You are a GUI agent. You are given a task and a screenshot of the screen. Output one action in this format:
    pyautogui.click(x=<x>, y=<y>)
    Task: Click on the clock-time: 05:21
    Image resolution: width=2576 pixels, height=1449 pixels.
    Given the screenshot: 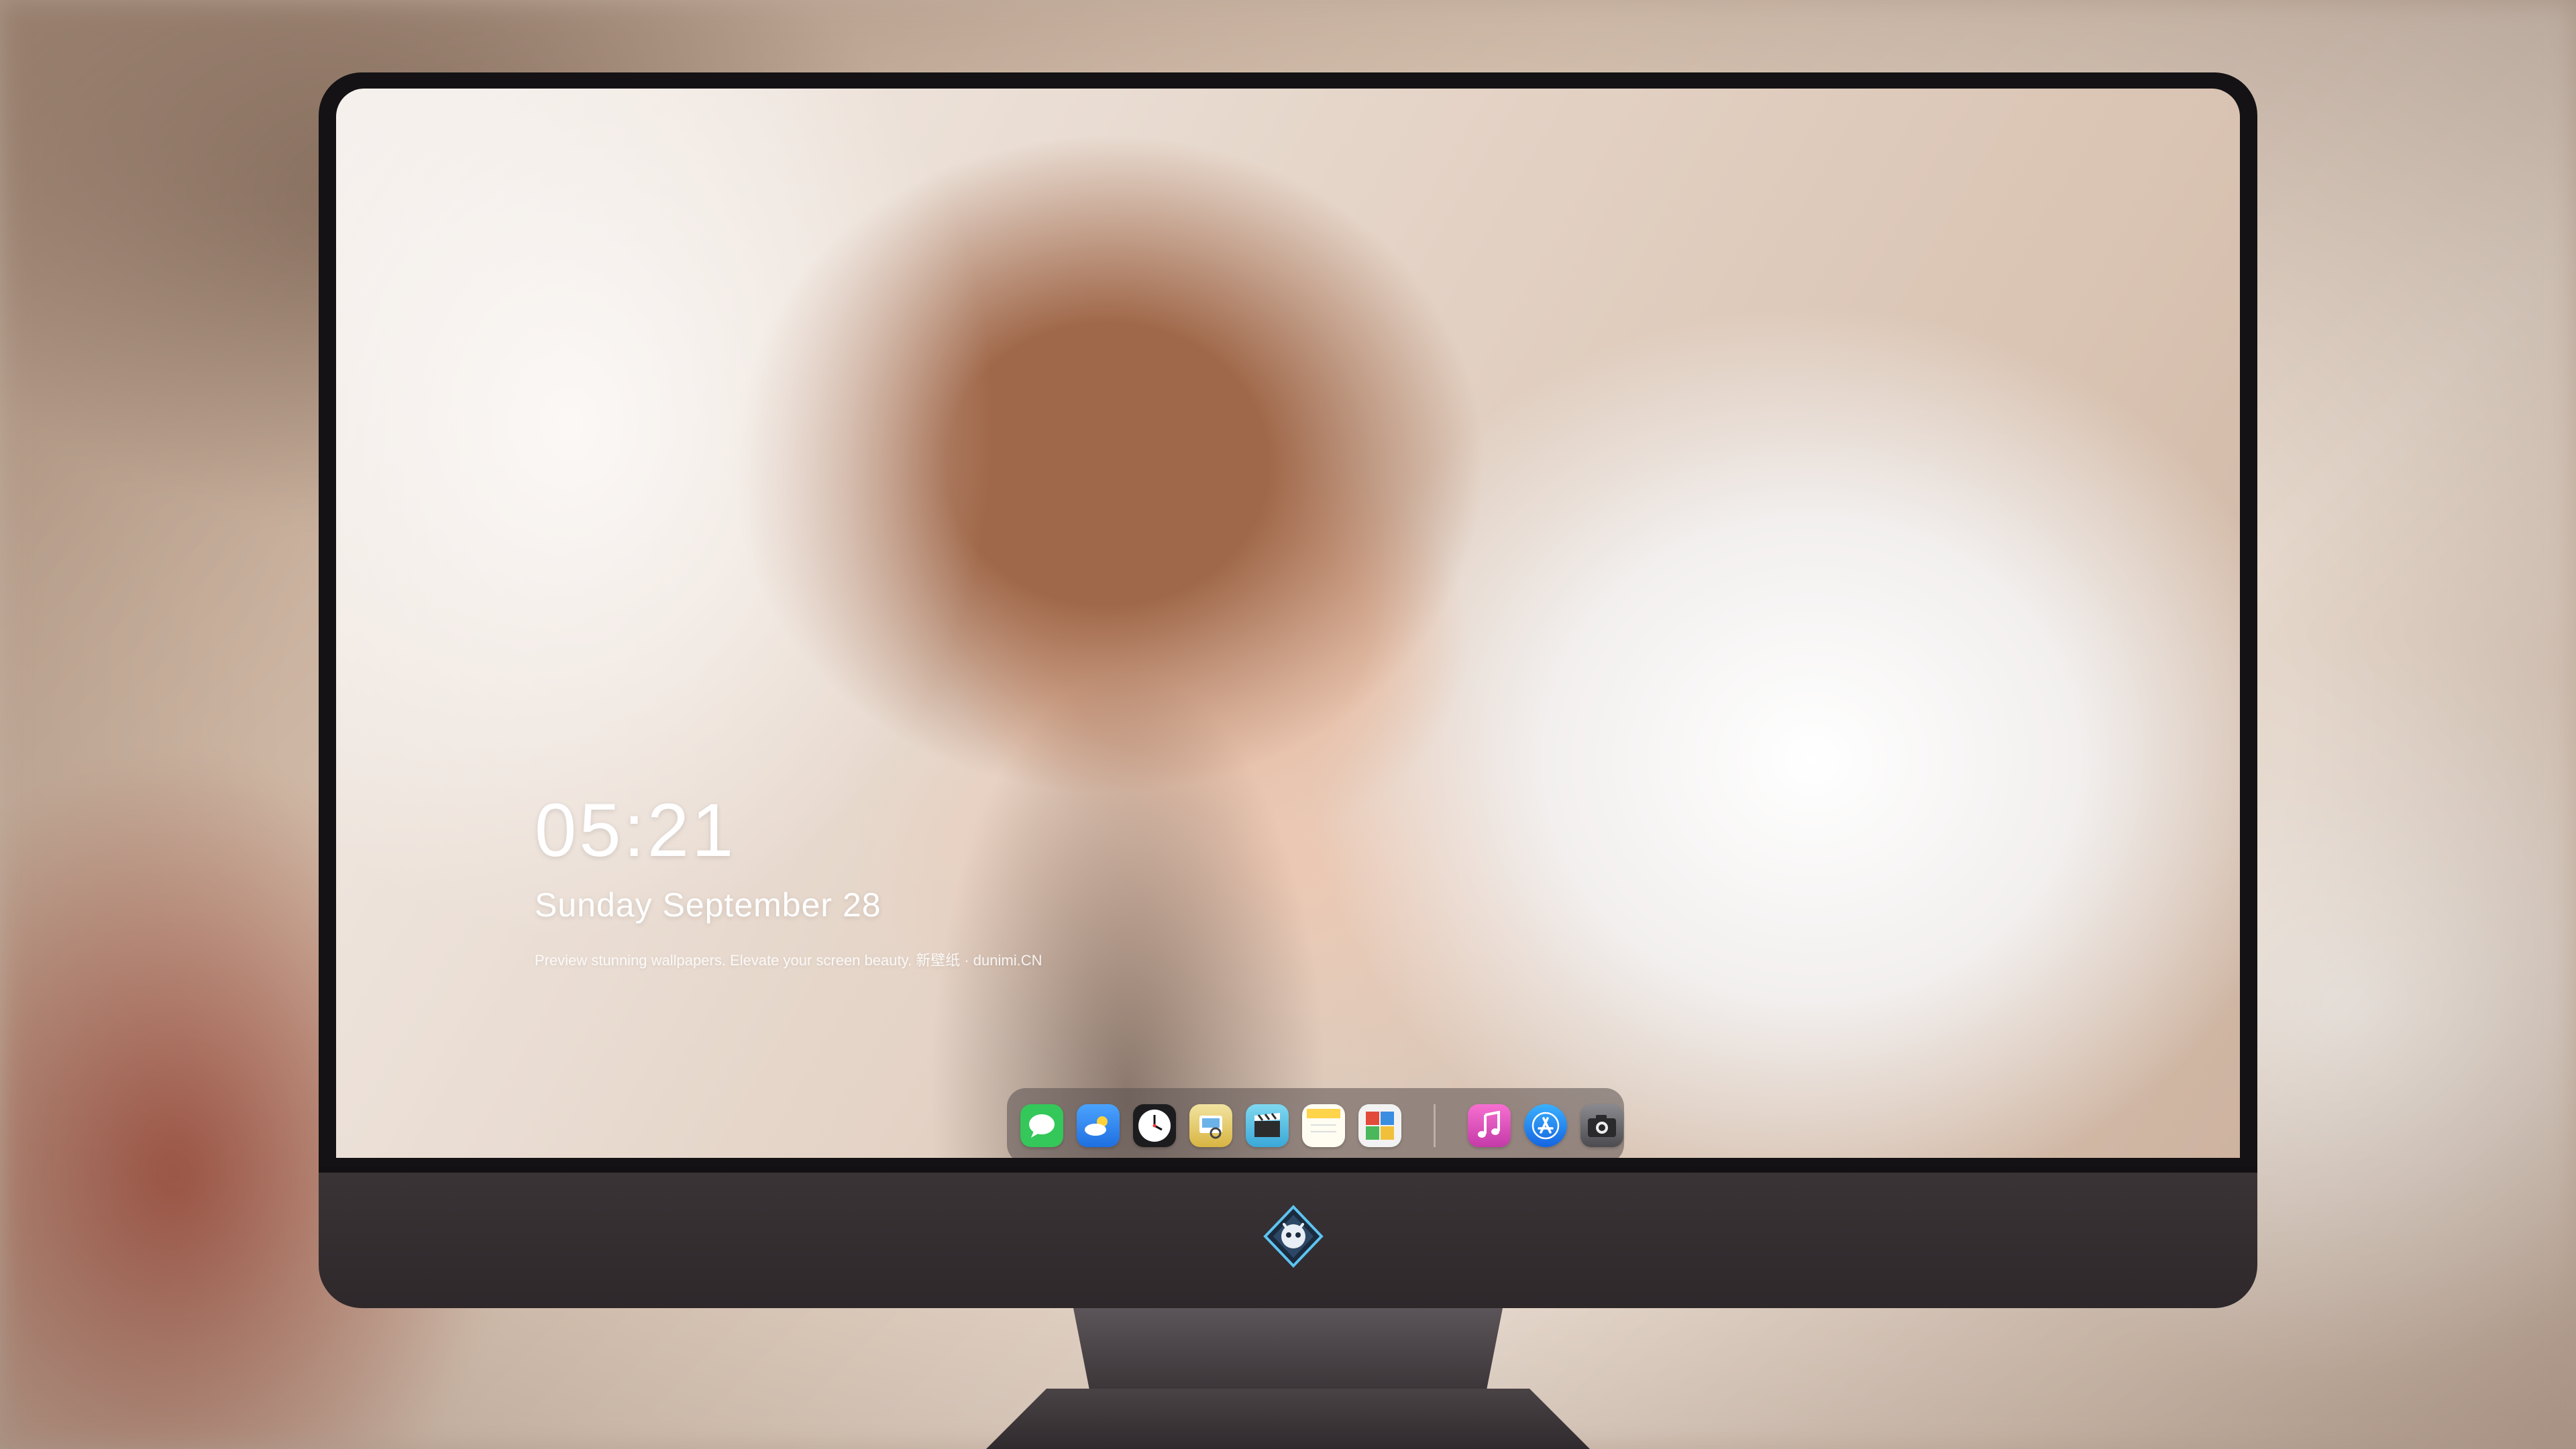 What is the action you would take?
    pyautogui.click(x=636, y=830)
    